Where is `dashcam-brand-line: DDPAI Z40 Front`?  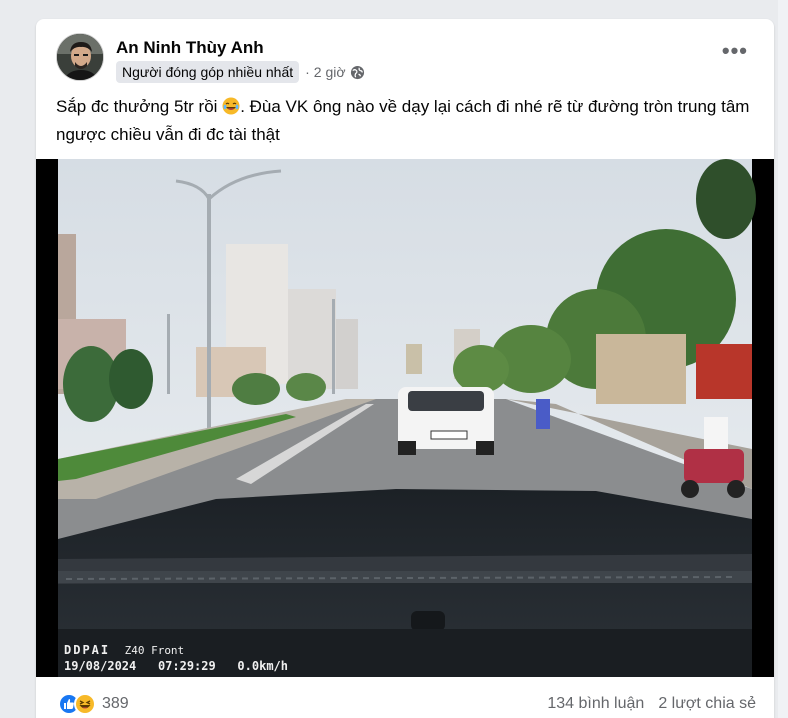 dashcam-brand-line: DDPAI Z40 Front is located at coordinates (124, 650).